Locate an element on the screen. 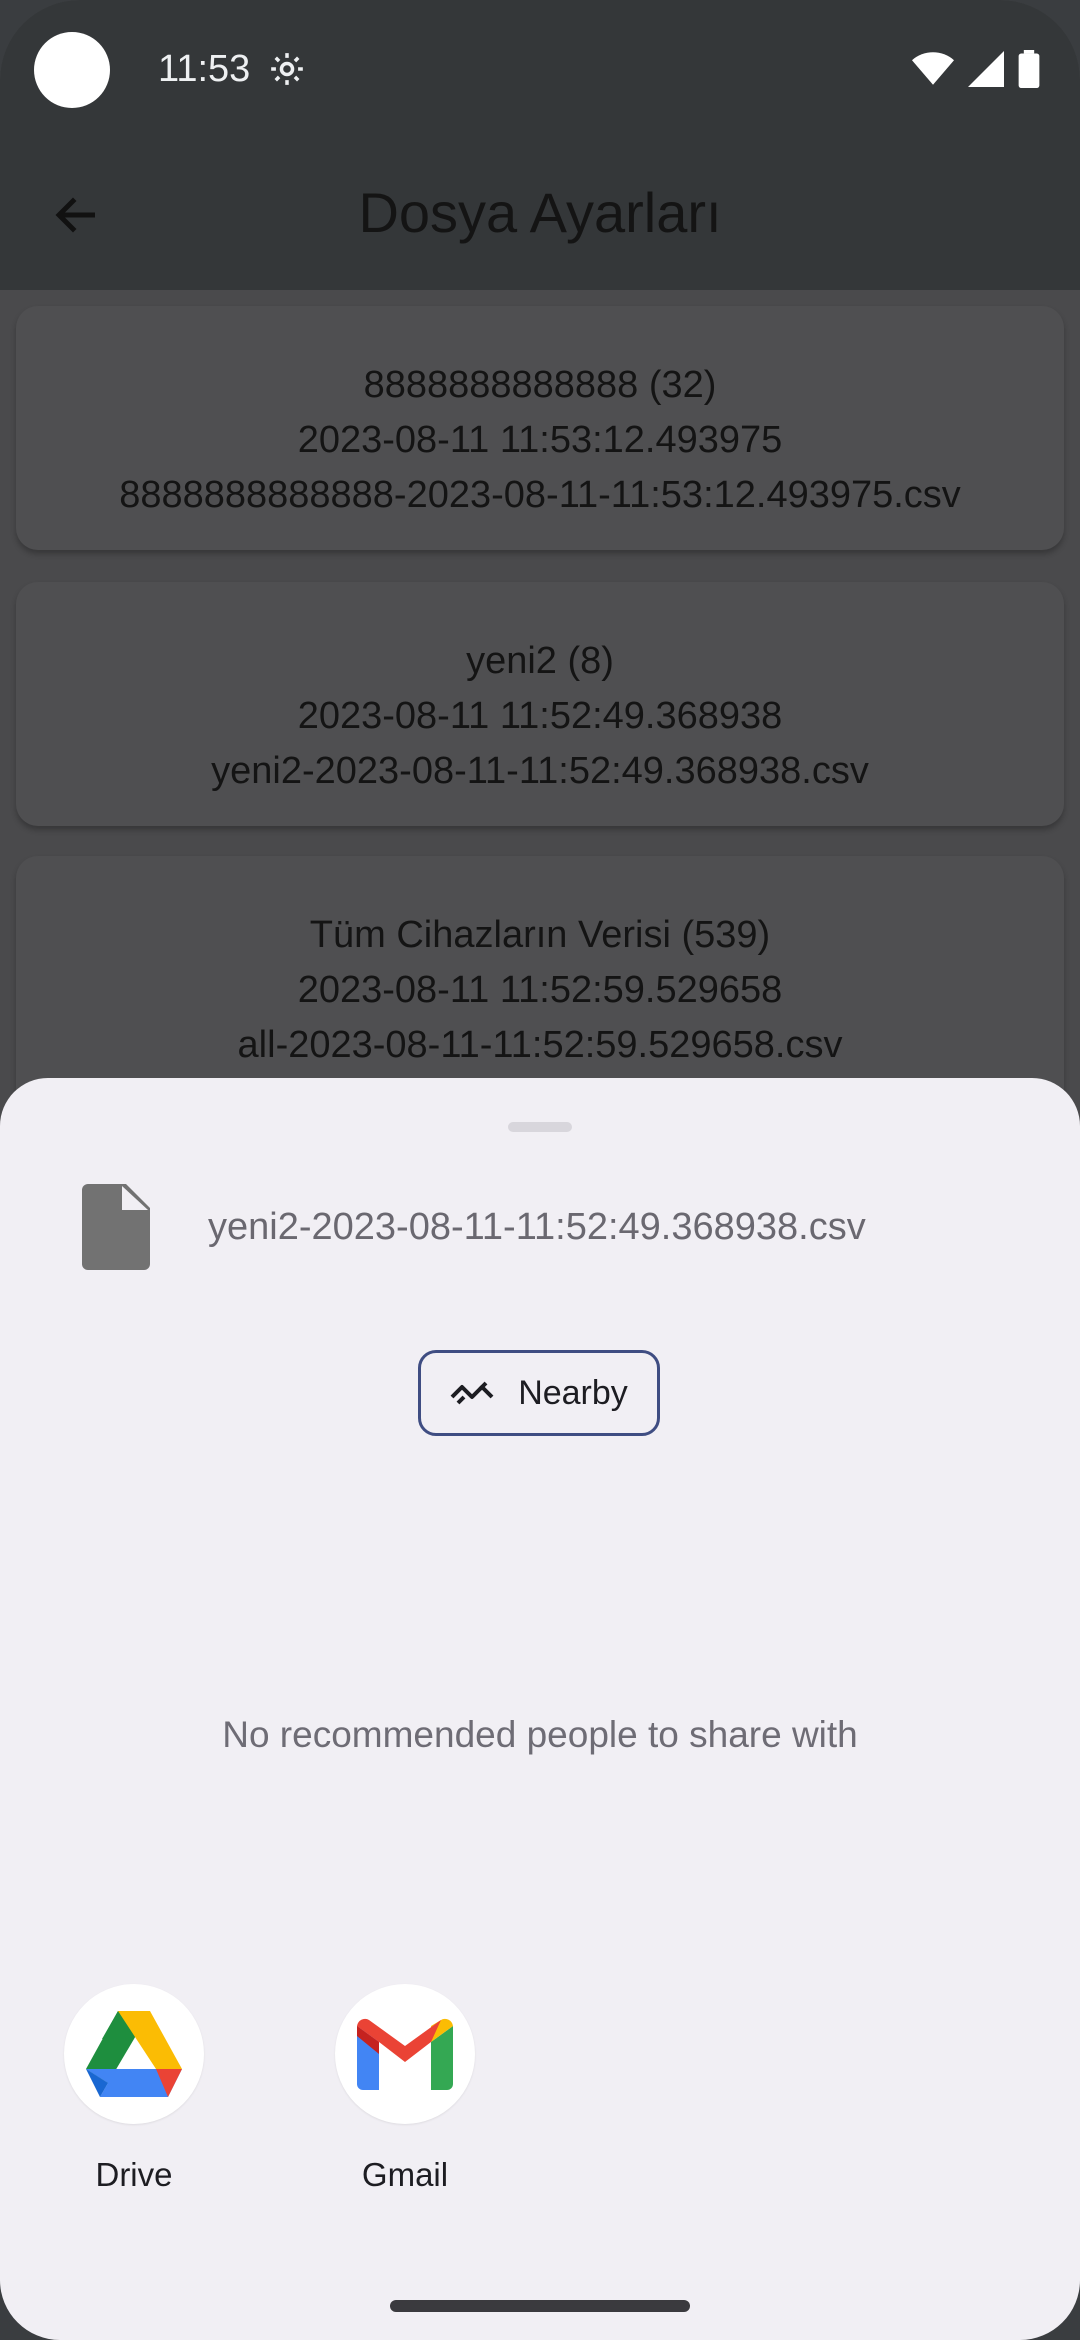 The image size is (1080, 2340). drag-handle is located at coordinates (540, 1127).